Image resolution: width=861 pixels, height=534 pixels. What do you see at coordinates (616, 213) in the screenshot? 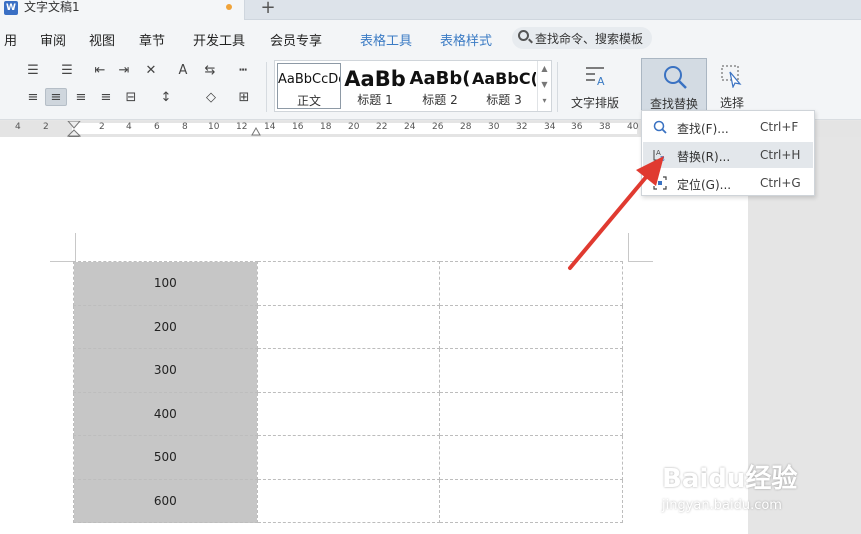
I see `annotation-arrow-icon` at bounding box center [616, 213].